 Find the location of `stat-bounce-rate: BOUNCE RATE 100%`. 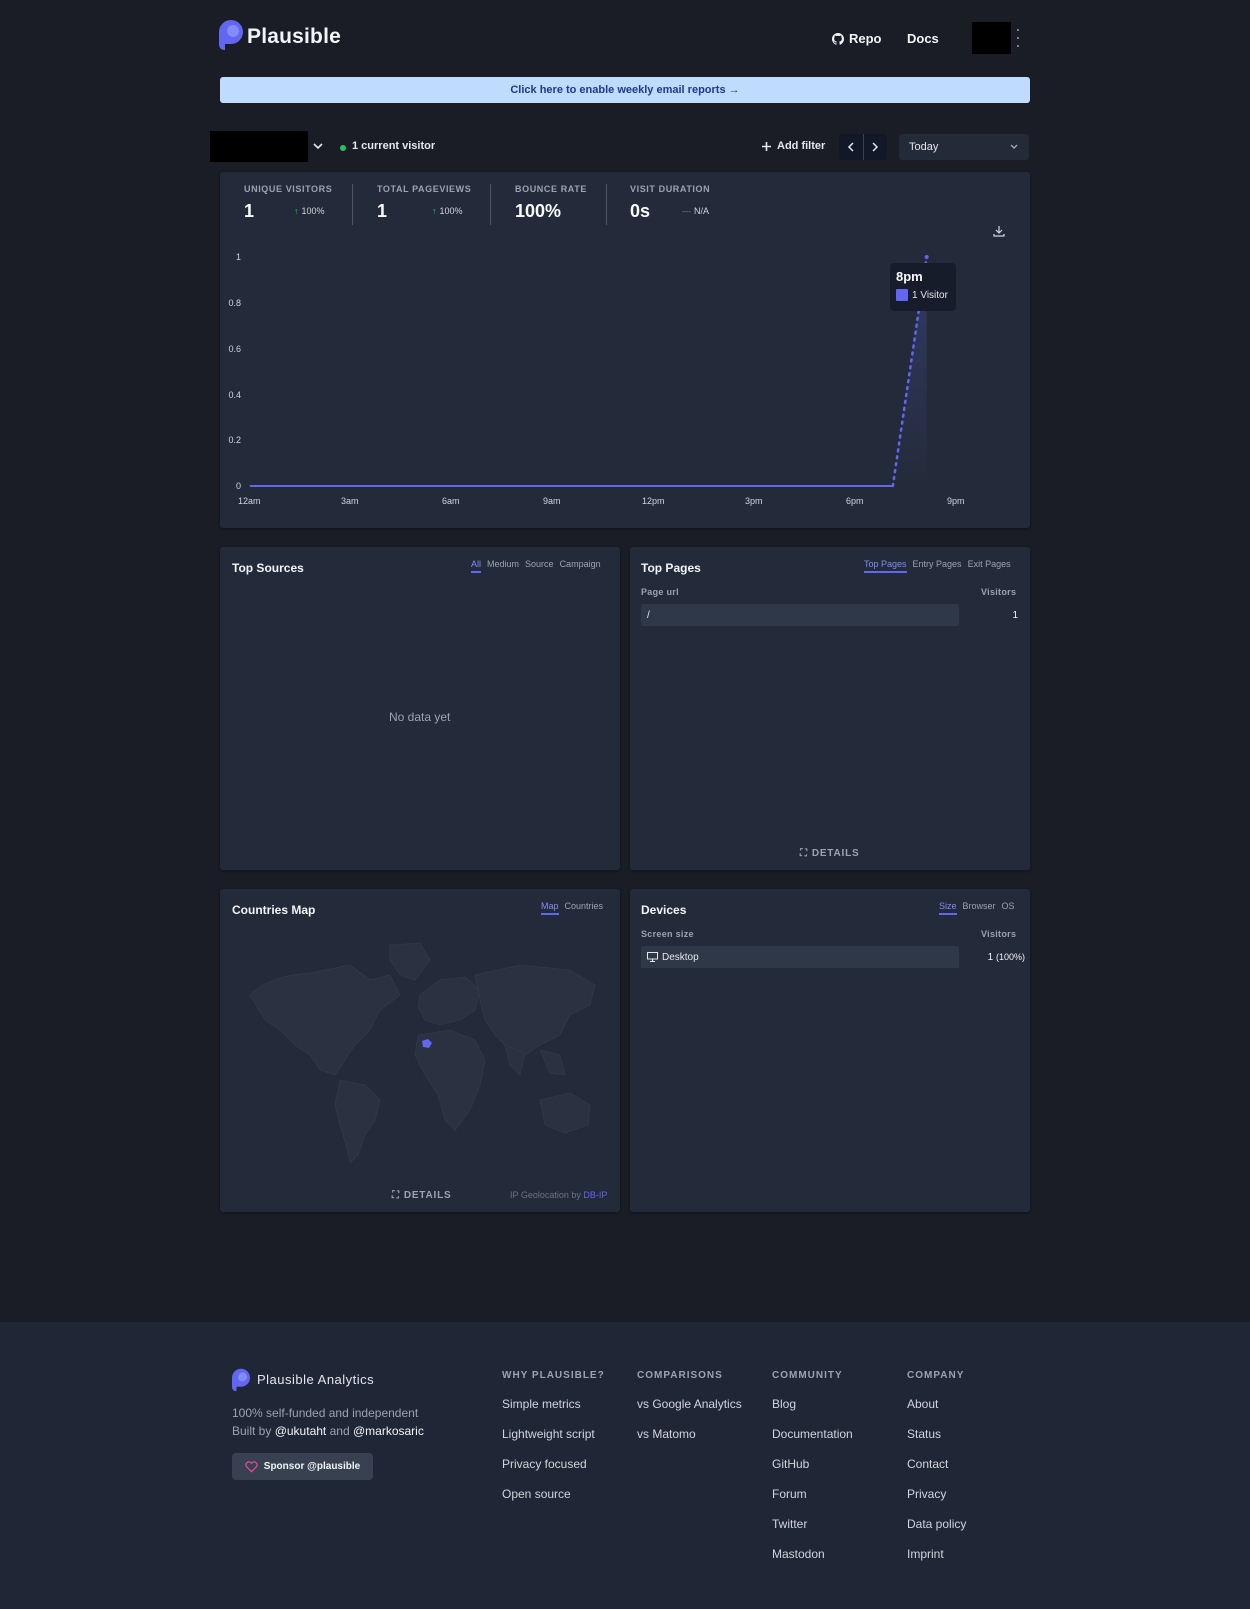

stat-bounce-rate: BOUNCE RATE 100% is located at coordinates (551, 202).